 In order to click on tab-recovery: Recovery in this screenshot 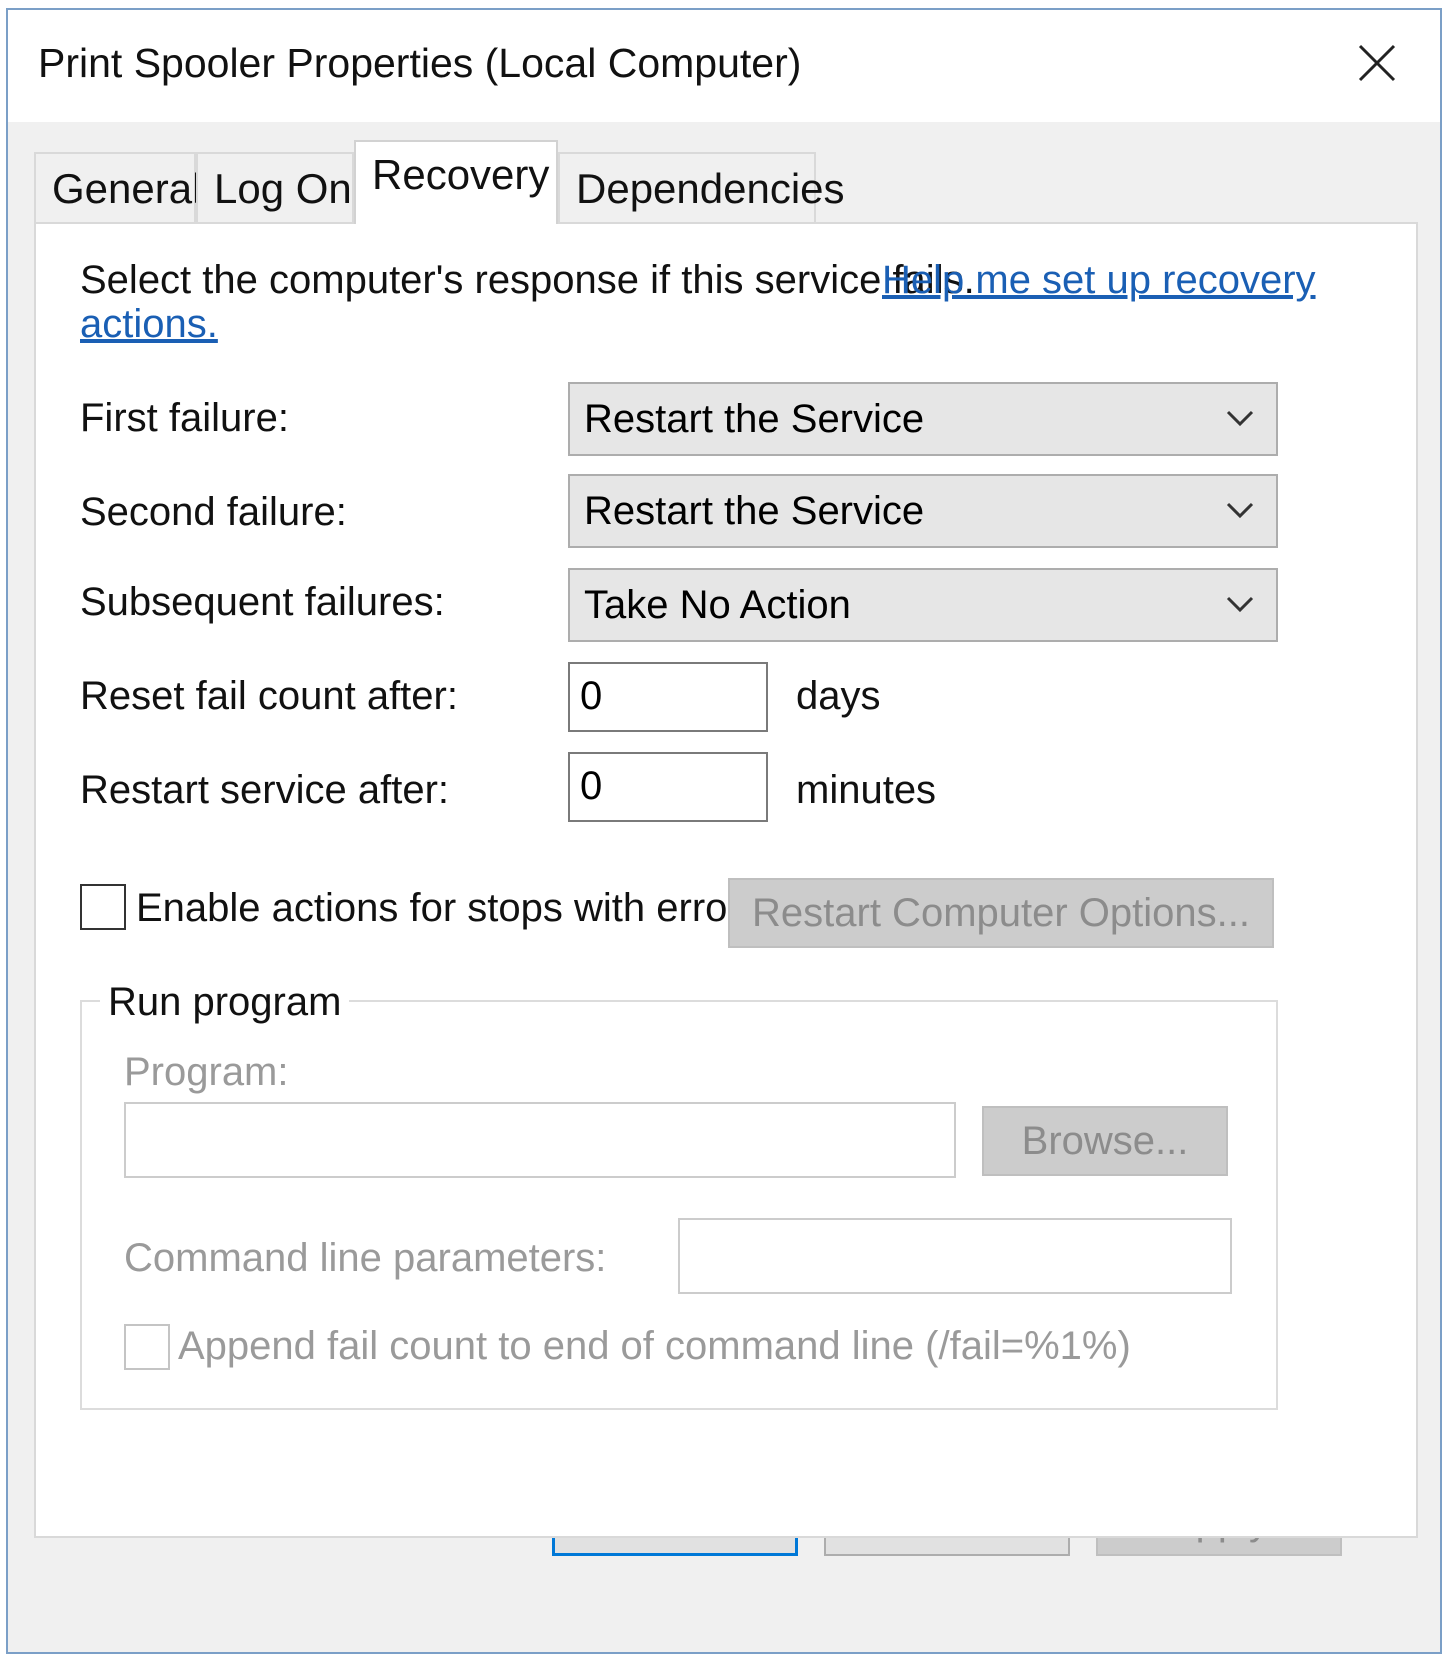, I will do `click(456, 182)`.